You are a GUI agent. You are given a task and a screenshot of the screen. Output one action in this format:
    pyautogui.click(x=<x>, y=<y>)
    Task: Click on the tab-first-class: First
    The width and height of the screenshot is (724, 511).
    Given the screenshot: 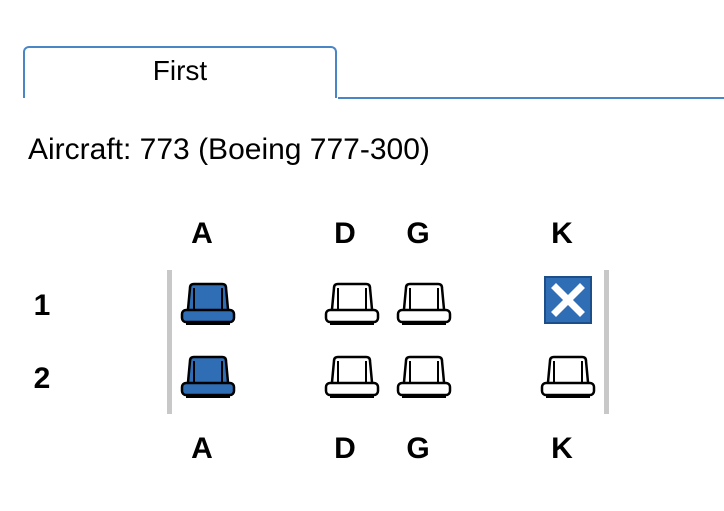 What is the action you would take?
    pyautogui.click(x=180, y=72)
    